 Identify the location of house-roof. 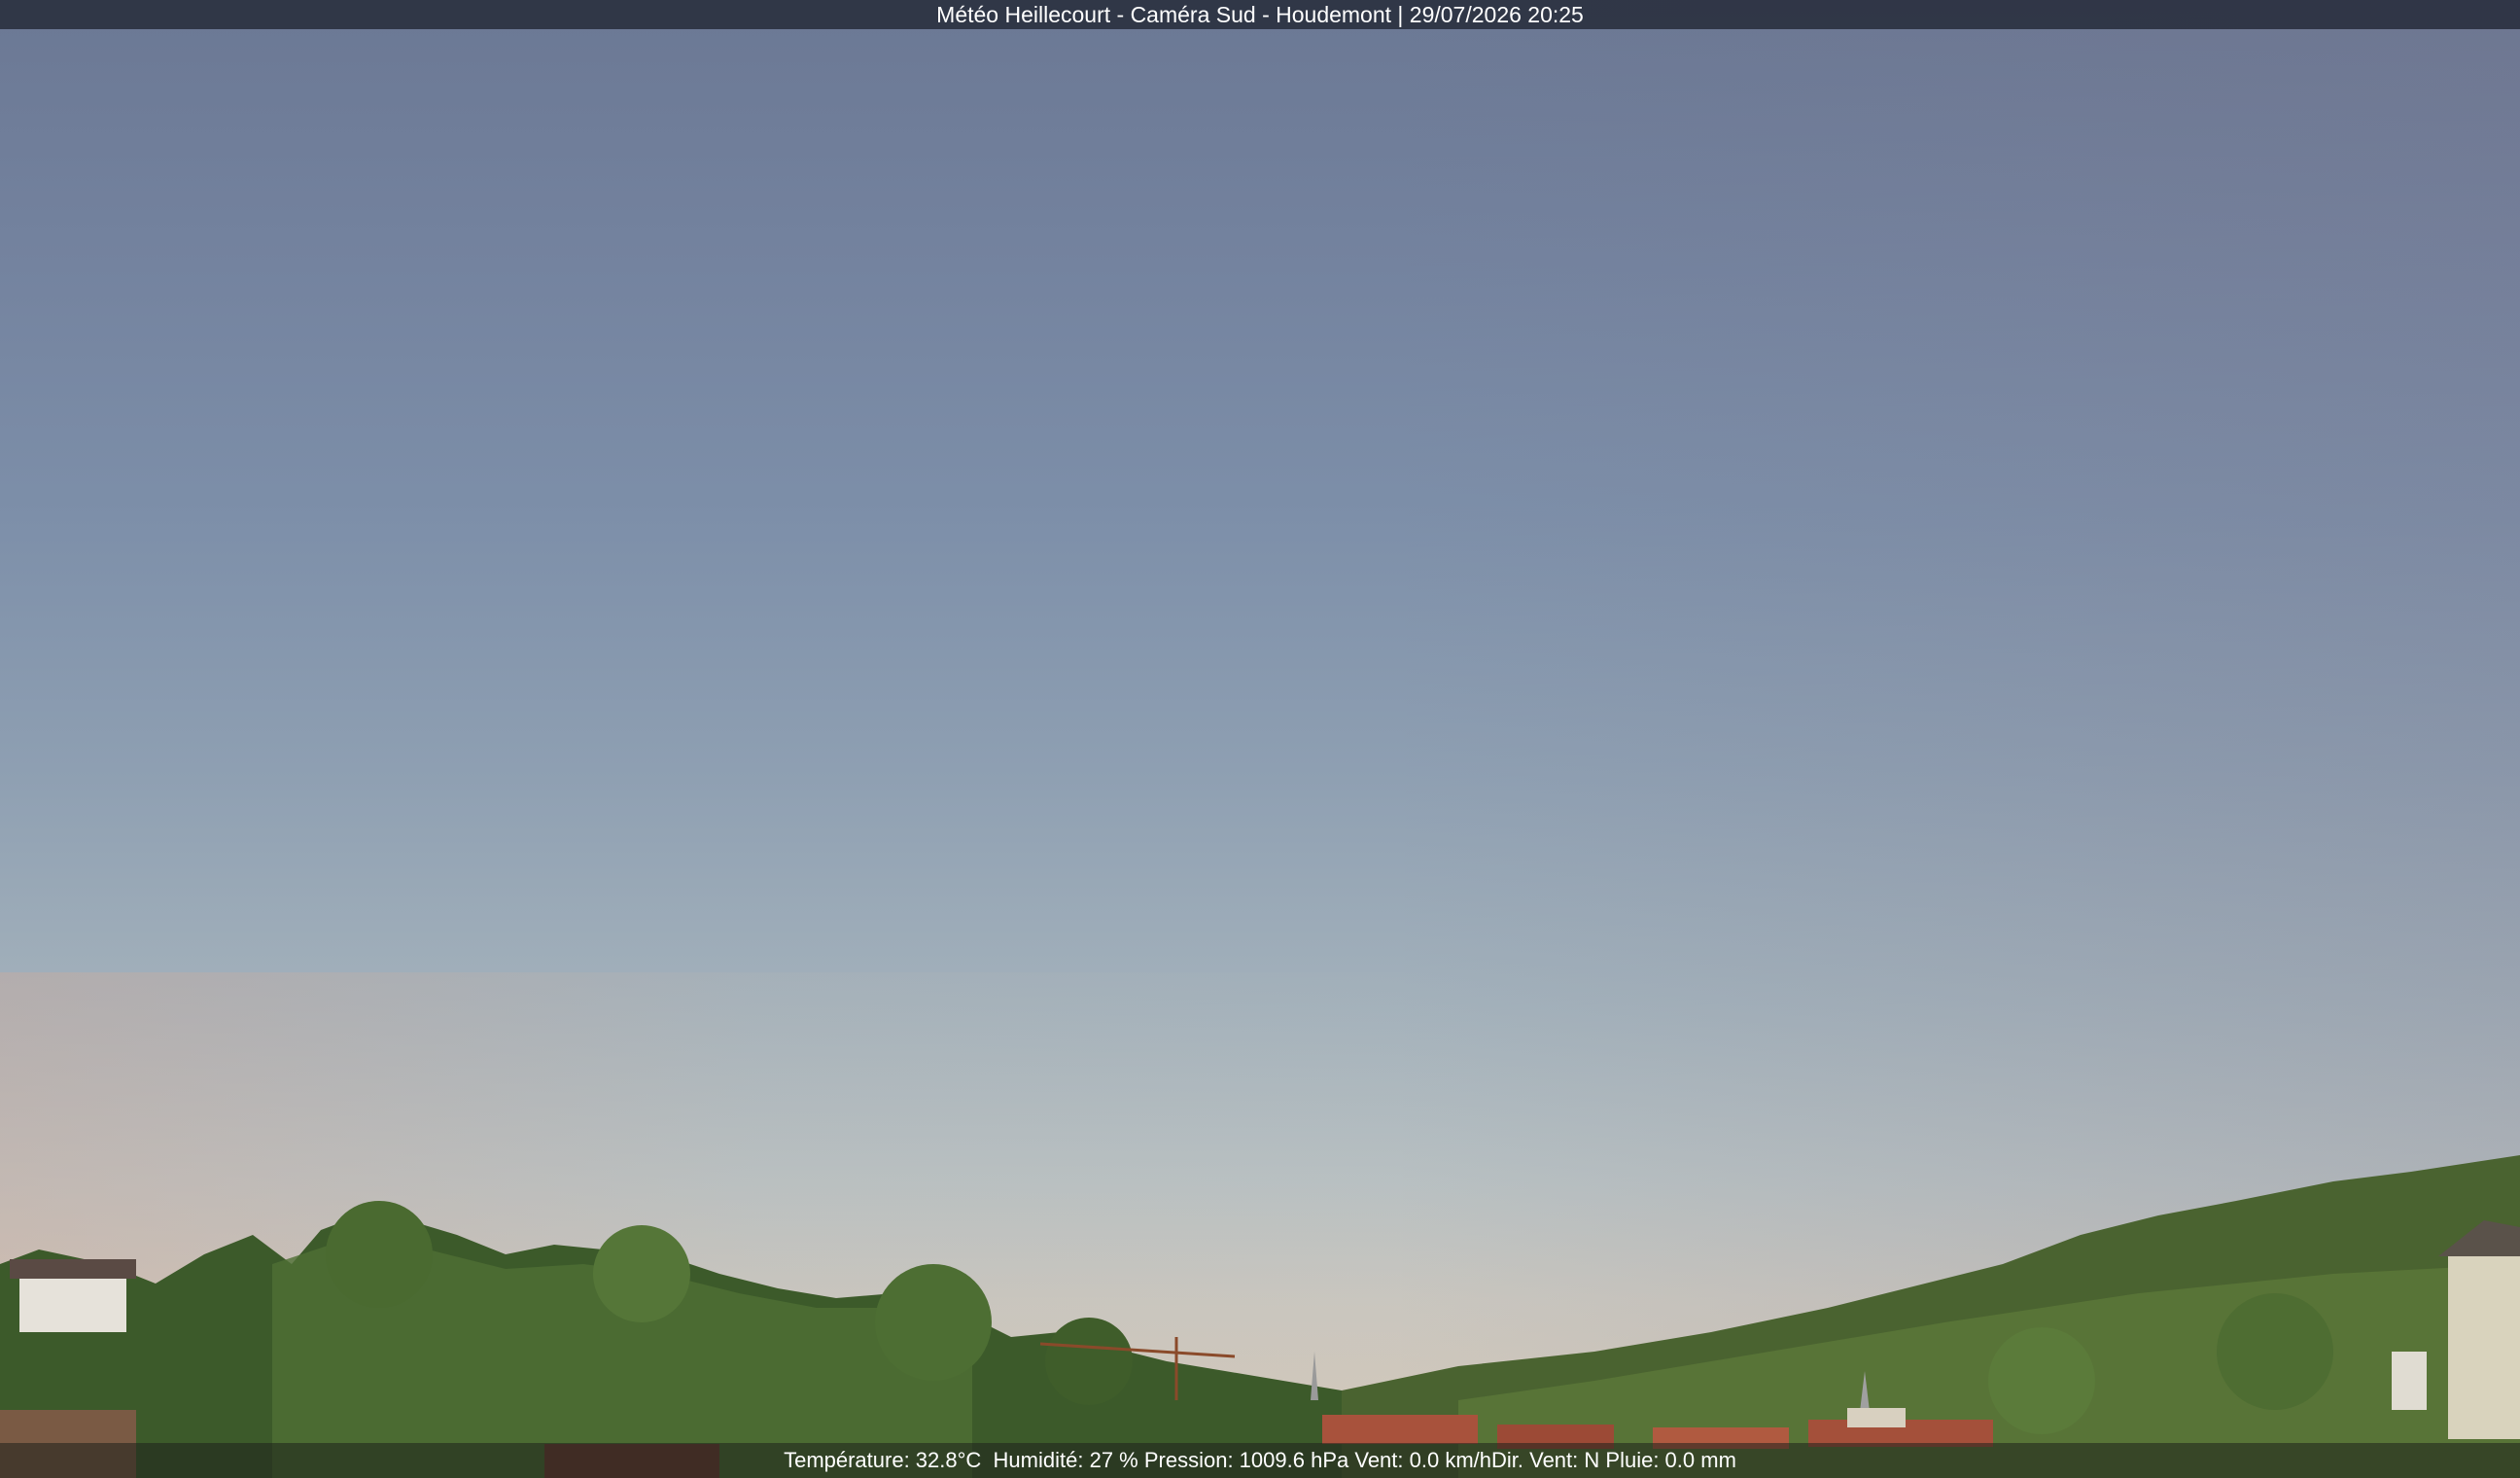
(73, 1269).